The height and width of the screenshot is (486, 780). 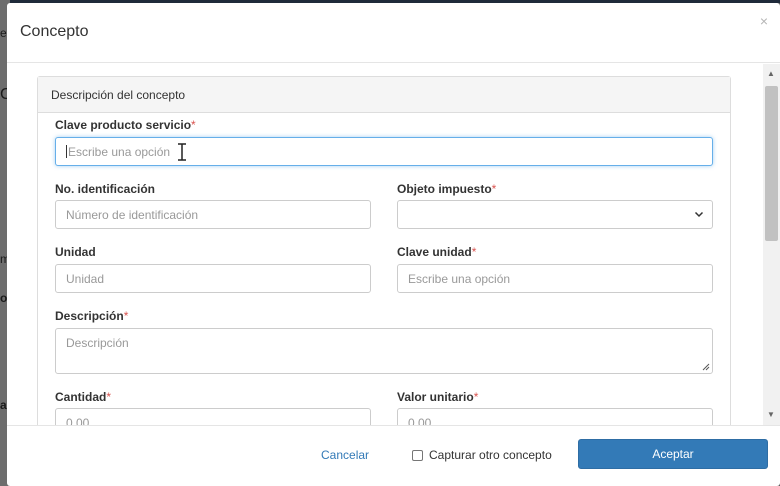 I want to click on clave-unidad-placeholder: Escribe una opción, so click(x=459, y=279).